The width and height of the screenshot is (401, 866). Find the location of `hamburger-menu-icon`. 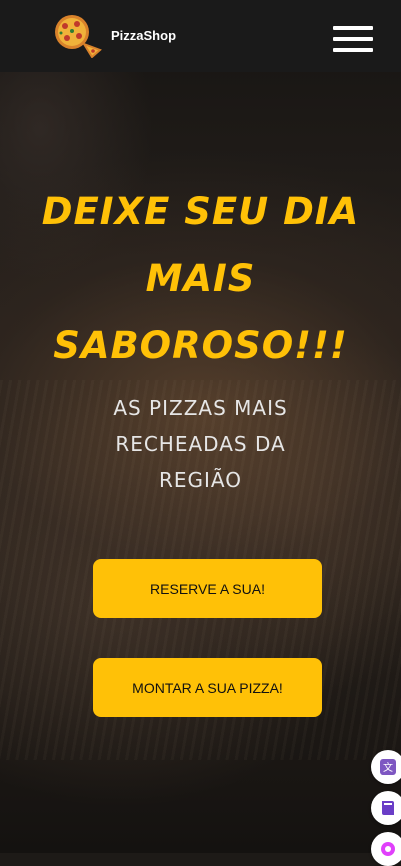

hamburger-menu-icon is located at coordinates (353, 39).